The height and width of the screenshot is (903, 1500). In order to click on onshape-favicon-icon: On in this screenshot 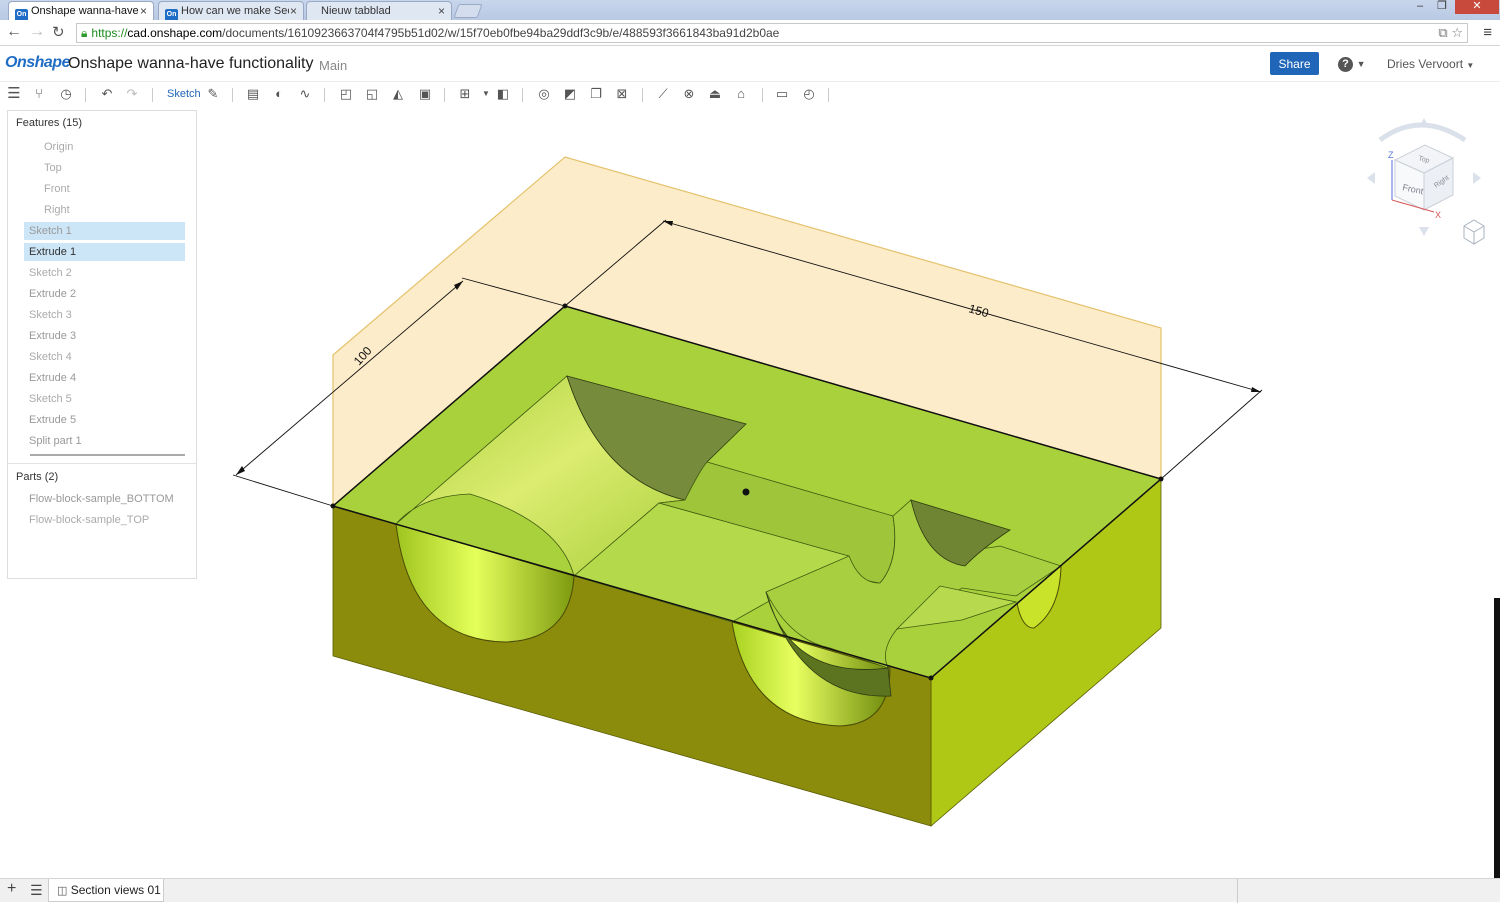, I will do `click(21, 14)`.